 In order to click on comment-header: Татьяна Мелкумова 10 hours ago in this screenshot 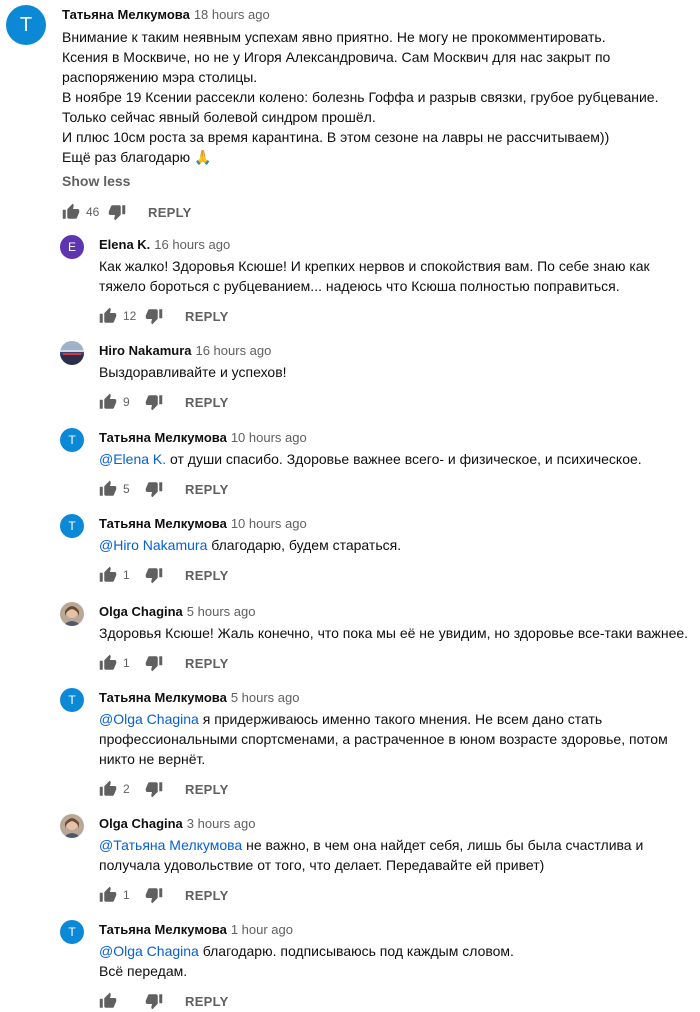, I will do `click(203, 438)`.